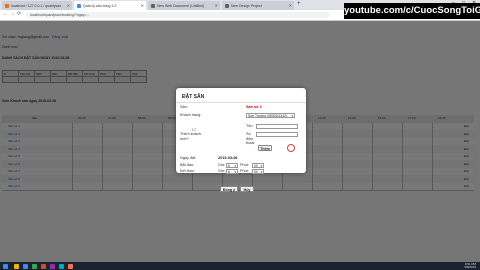  I want to click on end-minute-select: 00 ▾, so click(258, 171).